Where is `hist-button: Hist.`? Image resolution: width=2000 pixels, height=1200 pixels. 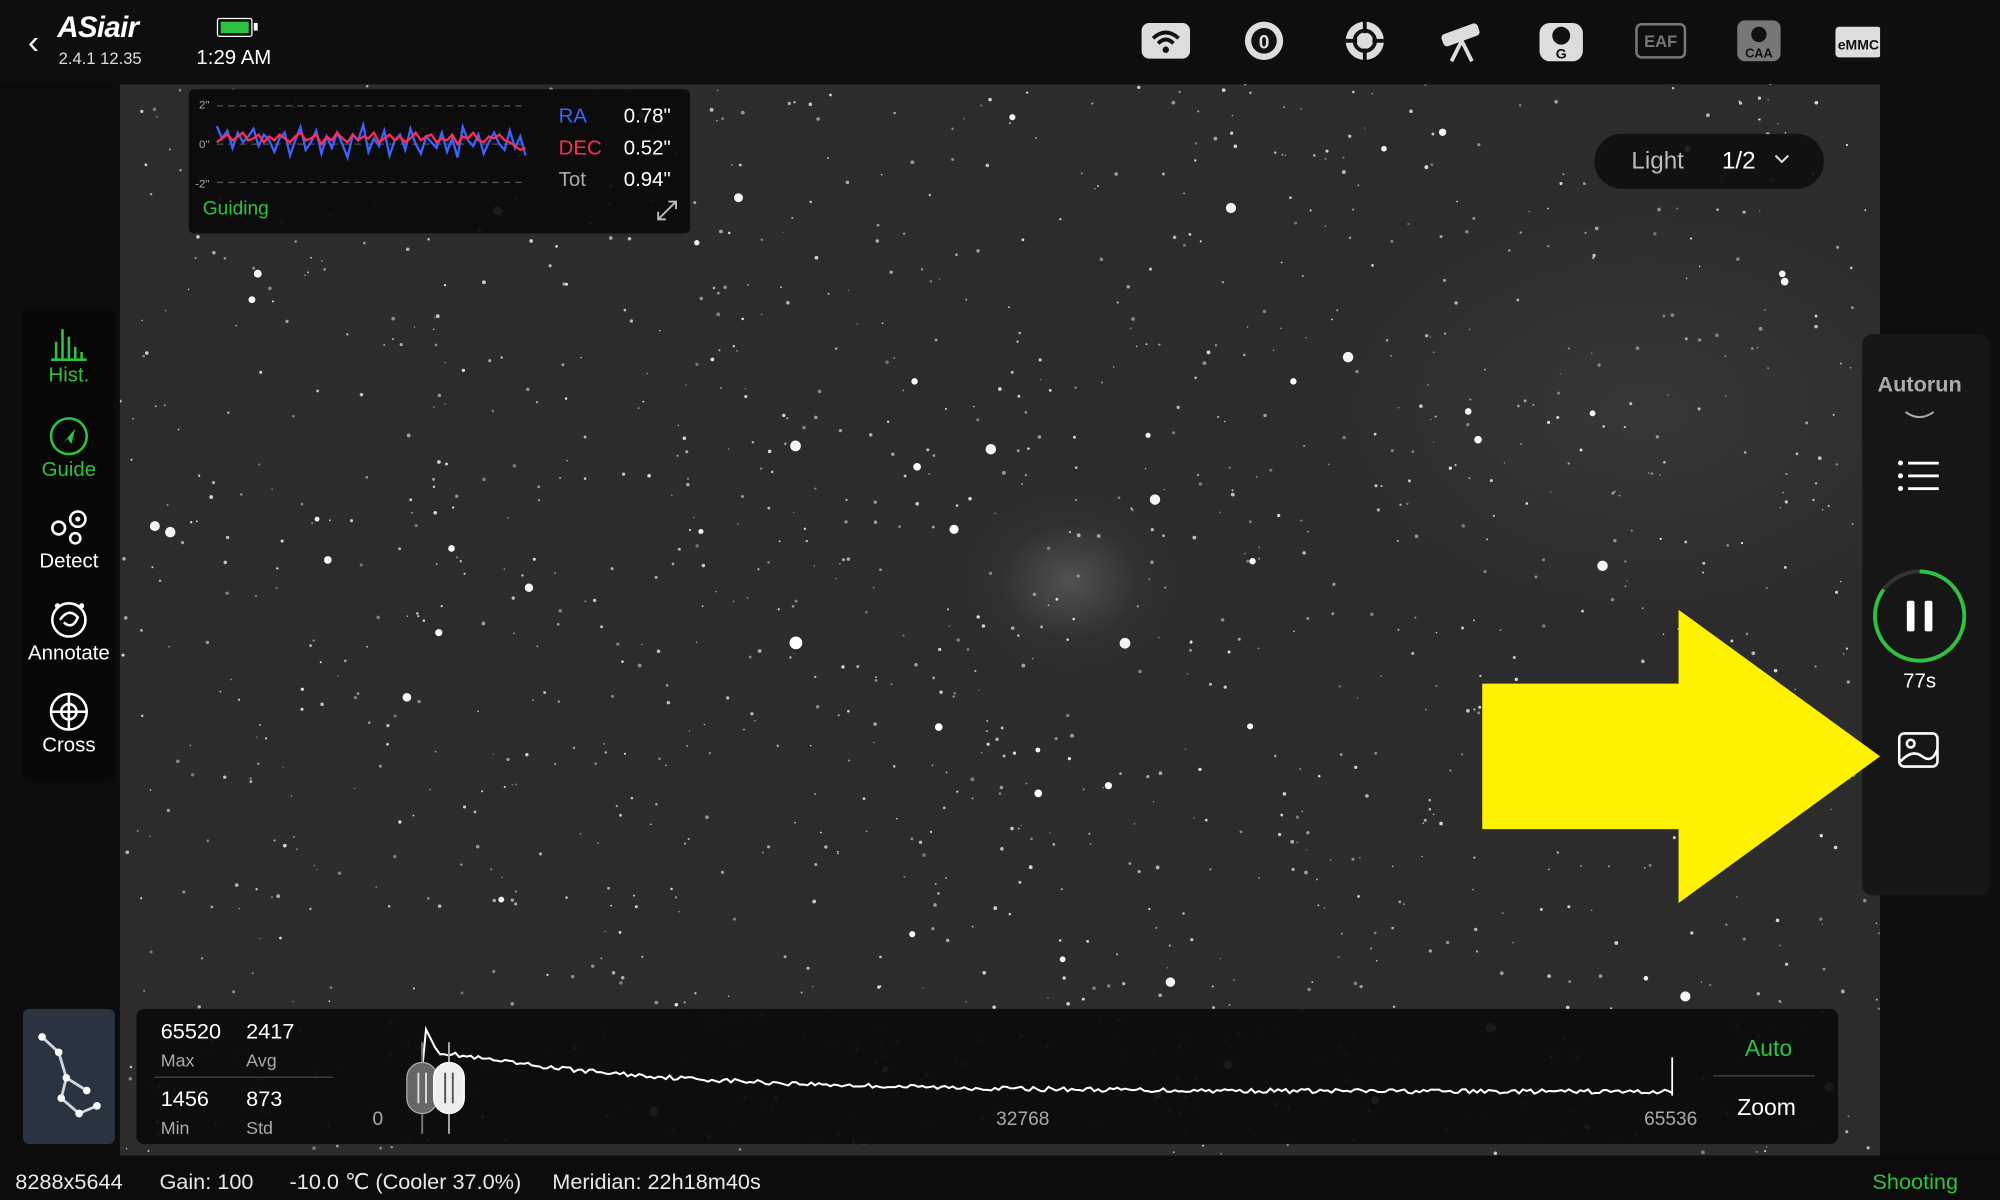
hist-button: Hist. is located at coordinates (69, 356).